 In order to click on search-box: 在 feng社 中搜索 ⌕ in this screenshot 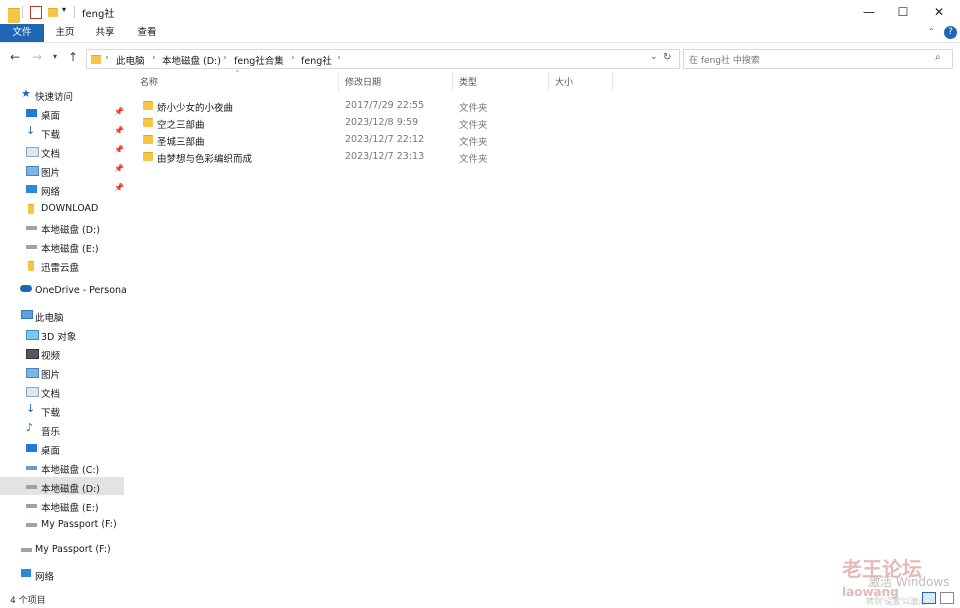, I will do `click(818, 59)`.